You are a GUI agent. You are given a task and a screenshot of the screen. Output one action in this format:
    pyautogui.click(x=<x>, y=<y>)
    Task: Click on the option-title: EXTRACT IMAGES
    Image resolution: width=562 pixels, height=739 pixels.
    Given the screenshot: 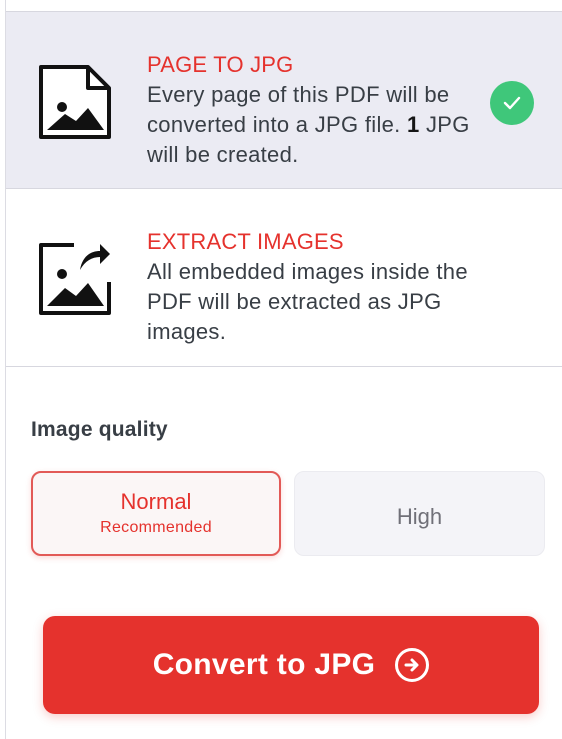 What is the action you would take?
    pyautogui.click(x=245, y=241)
    